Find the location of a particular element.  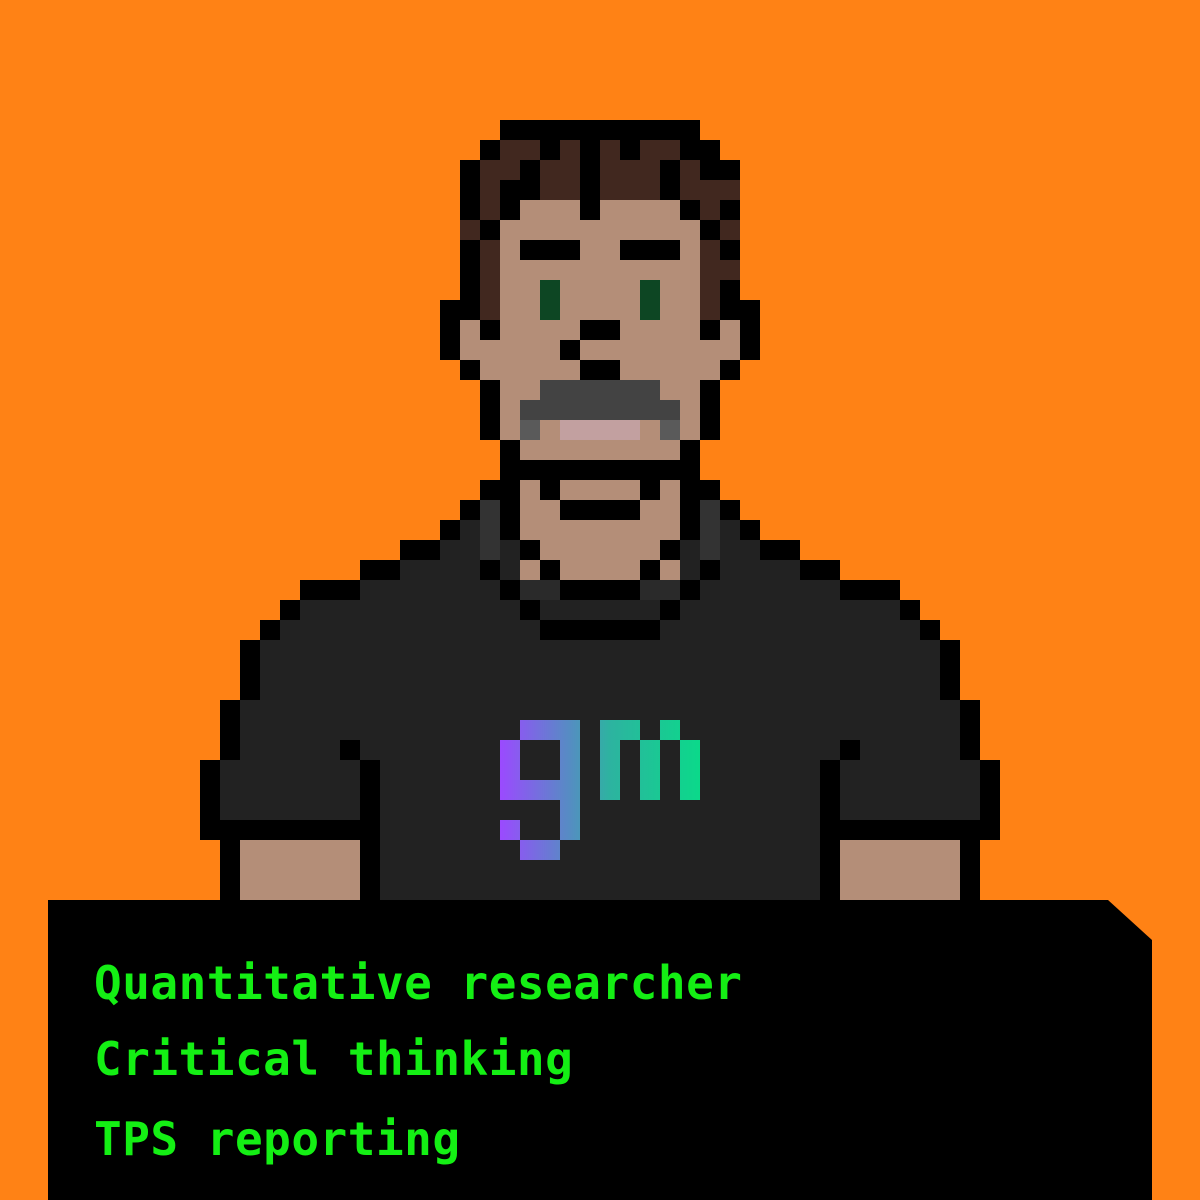

mustache is located at coordinates (600, 390).